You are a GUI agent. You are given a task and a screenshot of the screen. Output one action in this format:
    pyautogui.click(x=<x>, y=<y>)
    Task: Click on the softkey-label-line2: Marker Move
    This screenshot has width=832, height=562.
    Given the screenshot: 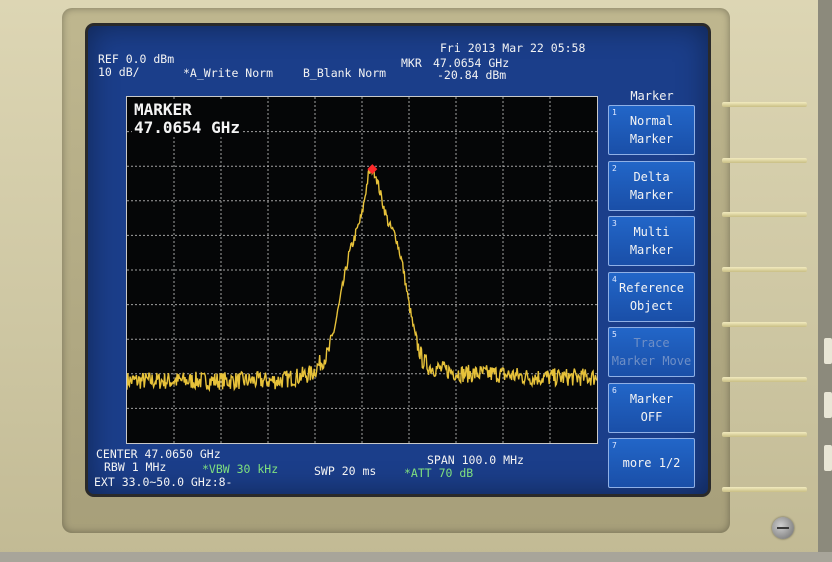 What is the action you would take?
    pyautogui.click(x=651, y=361)
    